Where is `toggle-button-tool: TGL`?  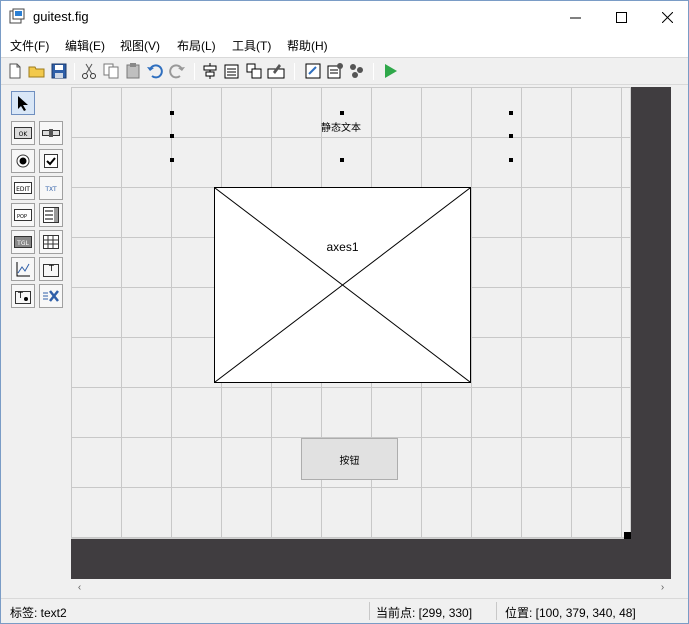
toggle-button-tool: TGL is located at coordinates (23, 242).